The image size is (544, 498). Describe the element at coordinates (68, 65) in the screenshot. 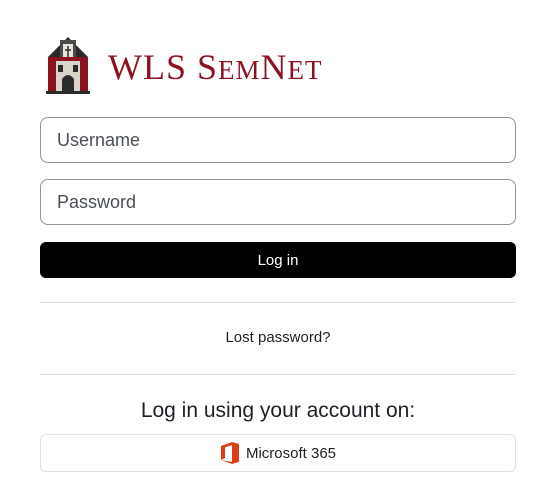

I see `chapel-logo-icon` at that location.